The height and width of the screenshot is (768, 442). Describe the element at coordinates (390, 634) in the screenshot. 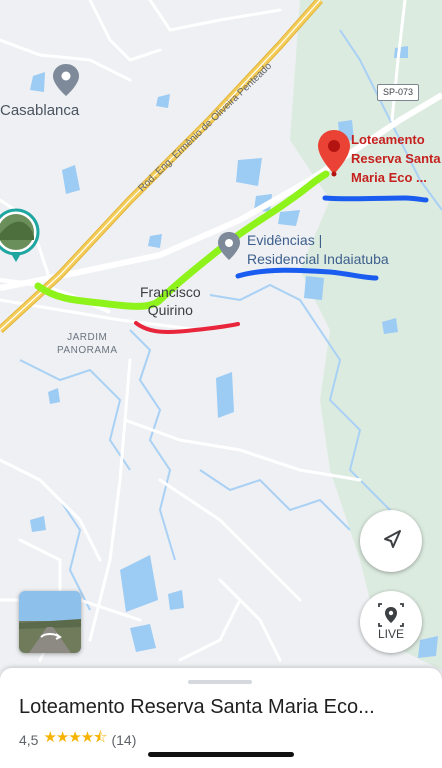

I see `live-label: LIVE` at that location.